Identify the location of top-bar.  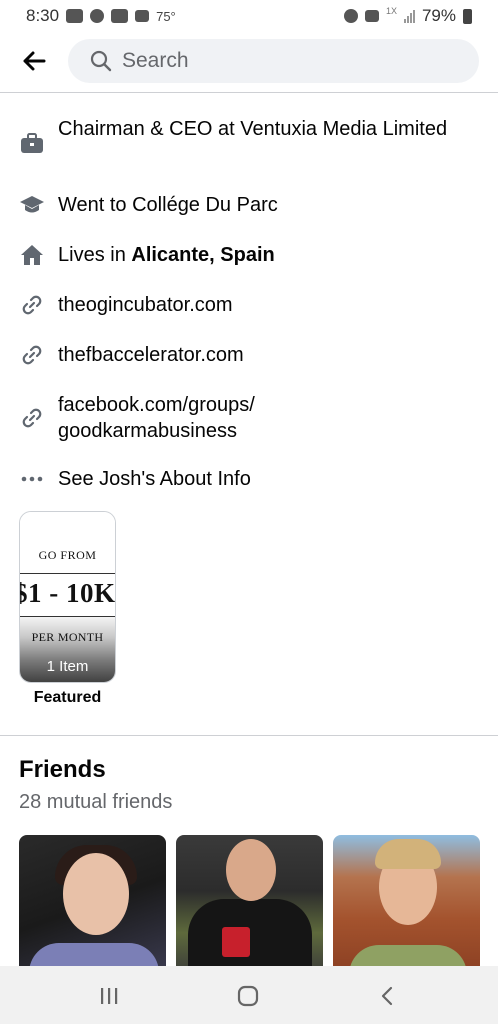
(249, 61).